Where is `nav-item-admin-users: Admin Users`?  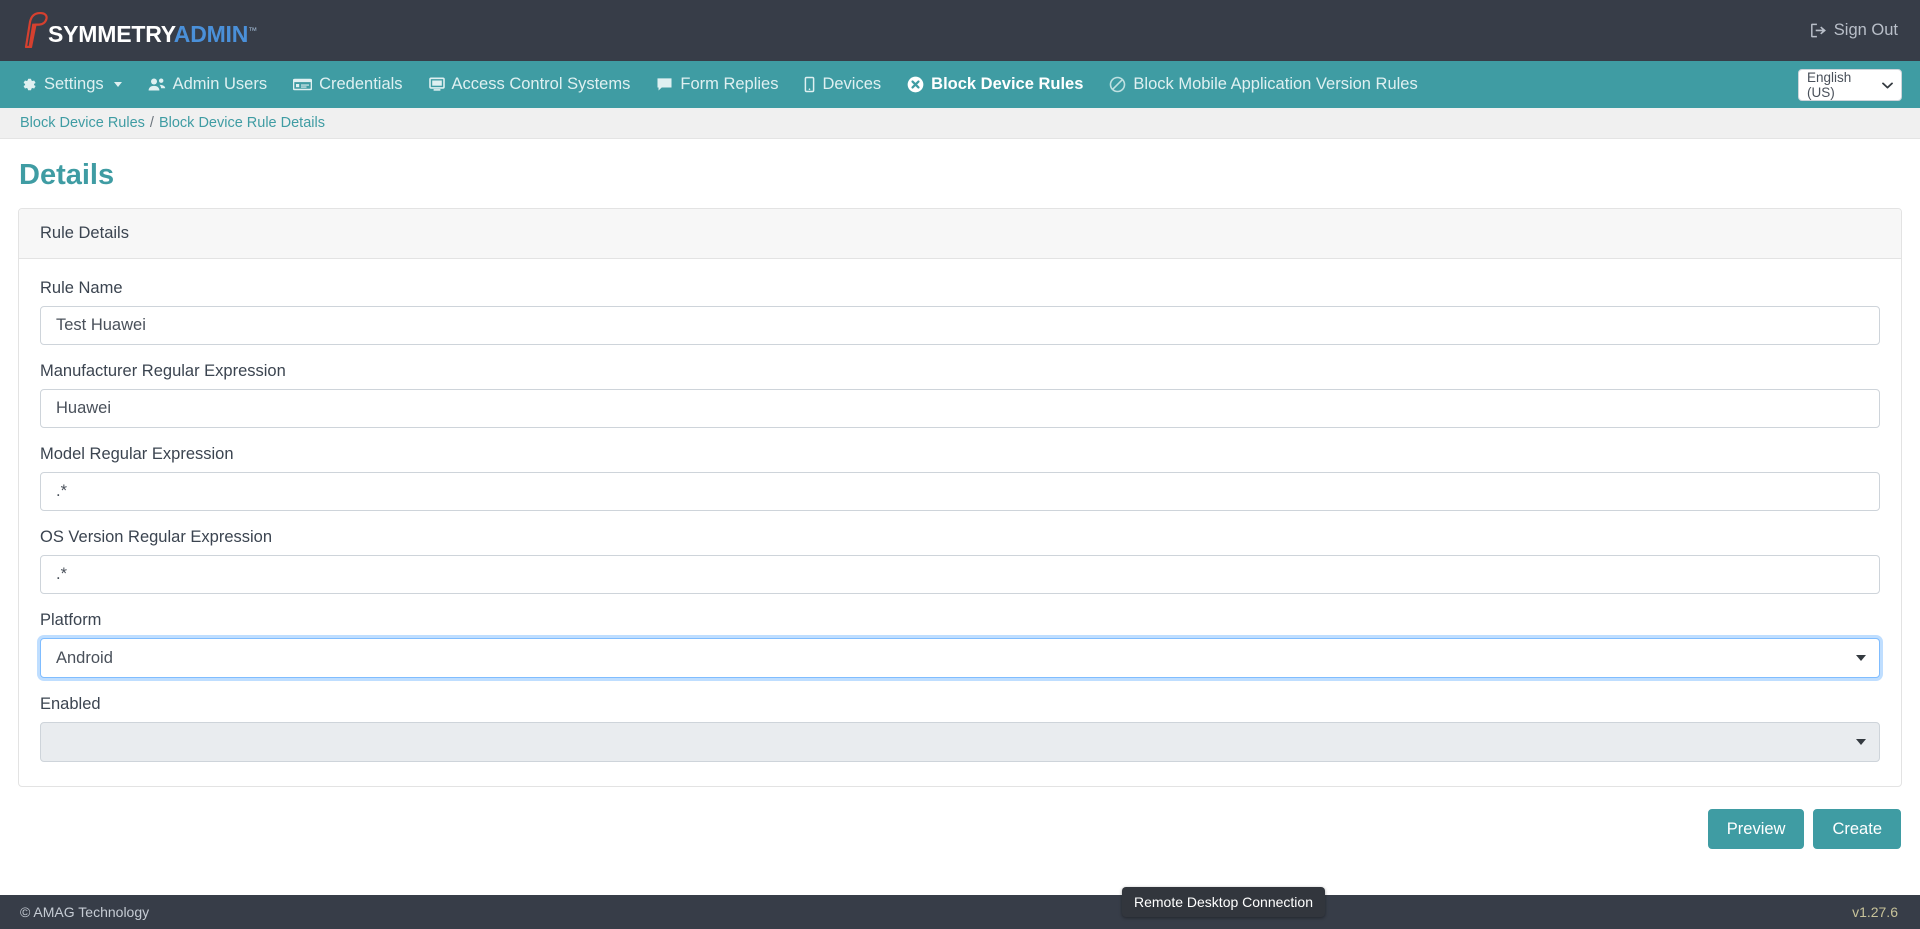
nav-item-admin-users: Admin Users is located at coordinates (207, 84).